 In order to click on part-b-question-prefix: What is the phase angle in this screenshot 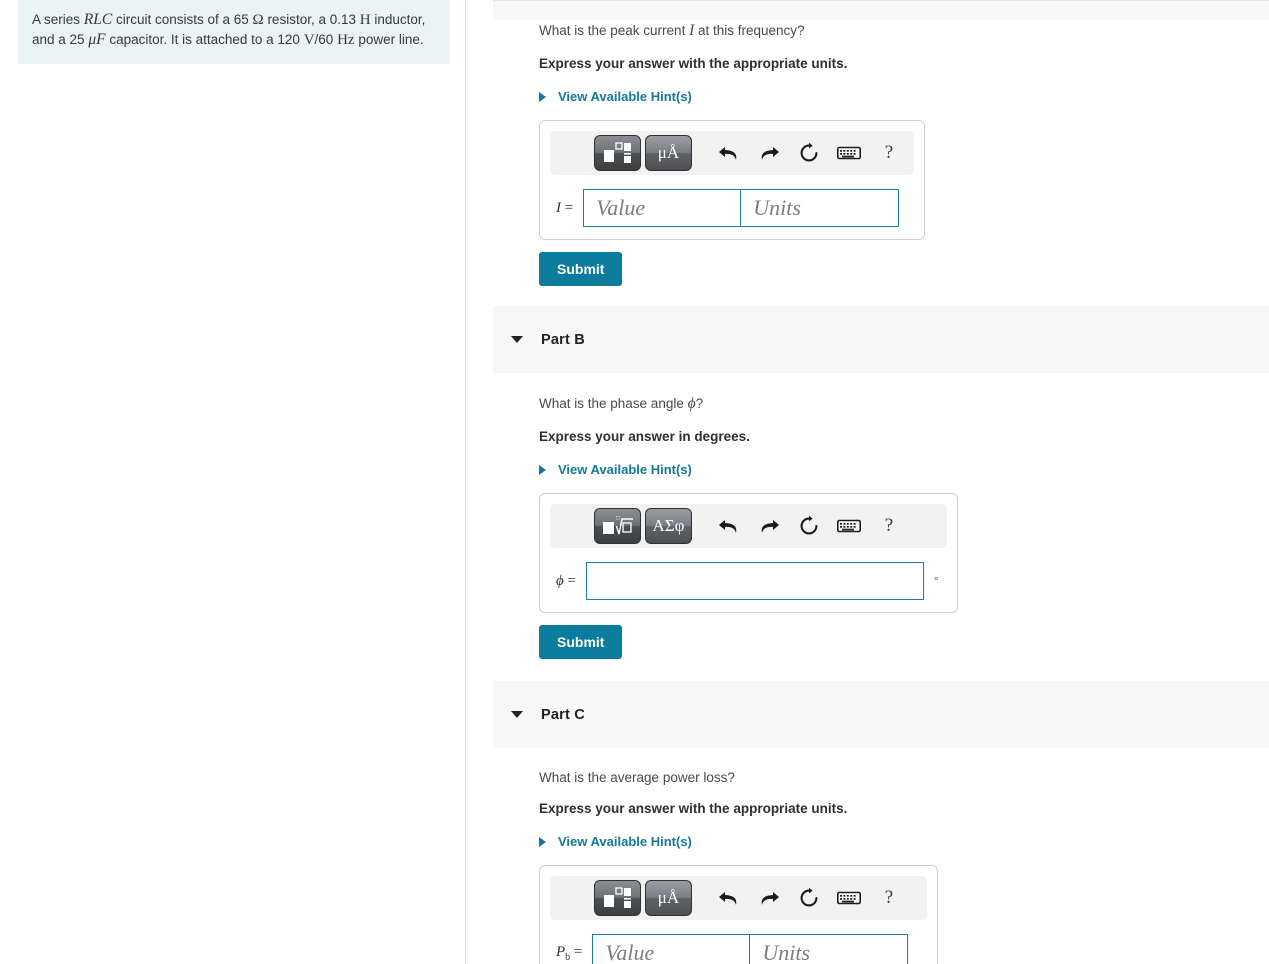, I will do `click(613, 403)`.